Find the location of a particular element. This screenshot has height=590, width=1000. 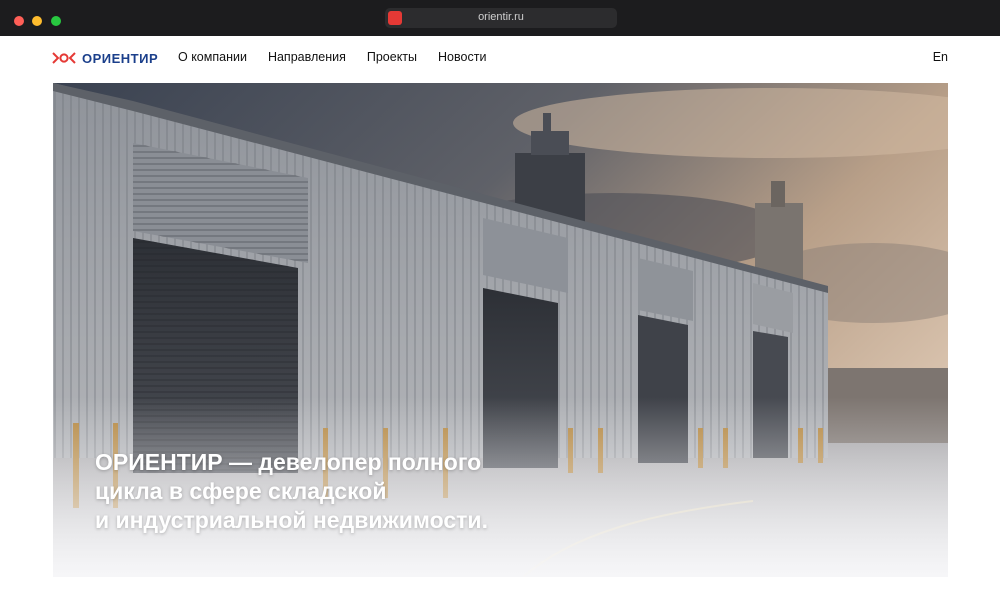

window-controls is located at coordinates (39, 22).